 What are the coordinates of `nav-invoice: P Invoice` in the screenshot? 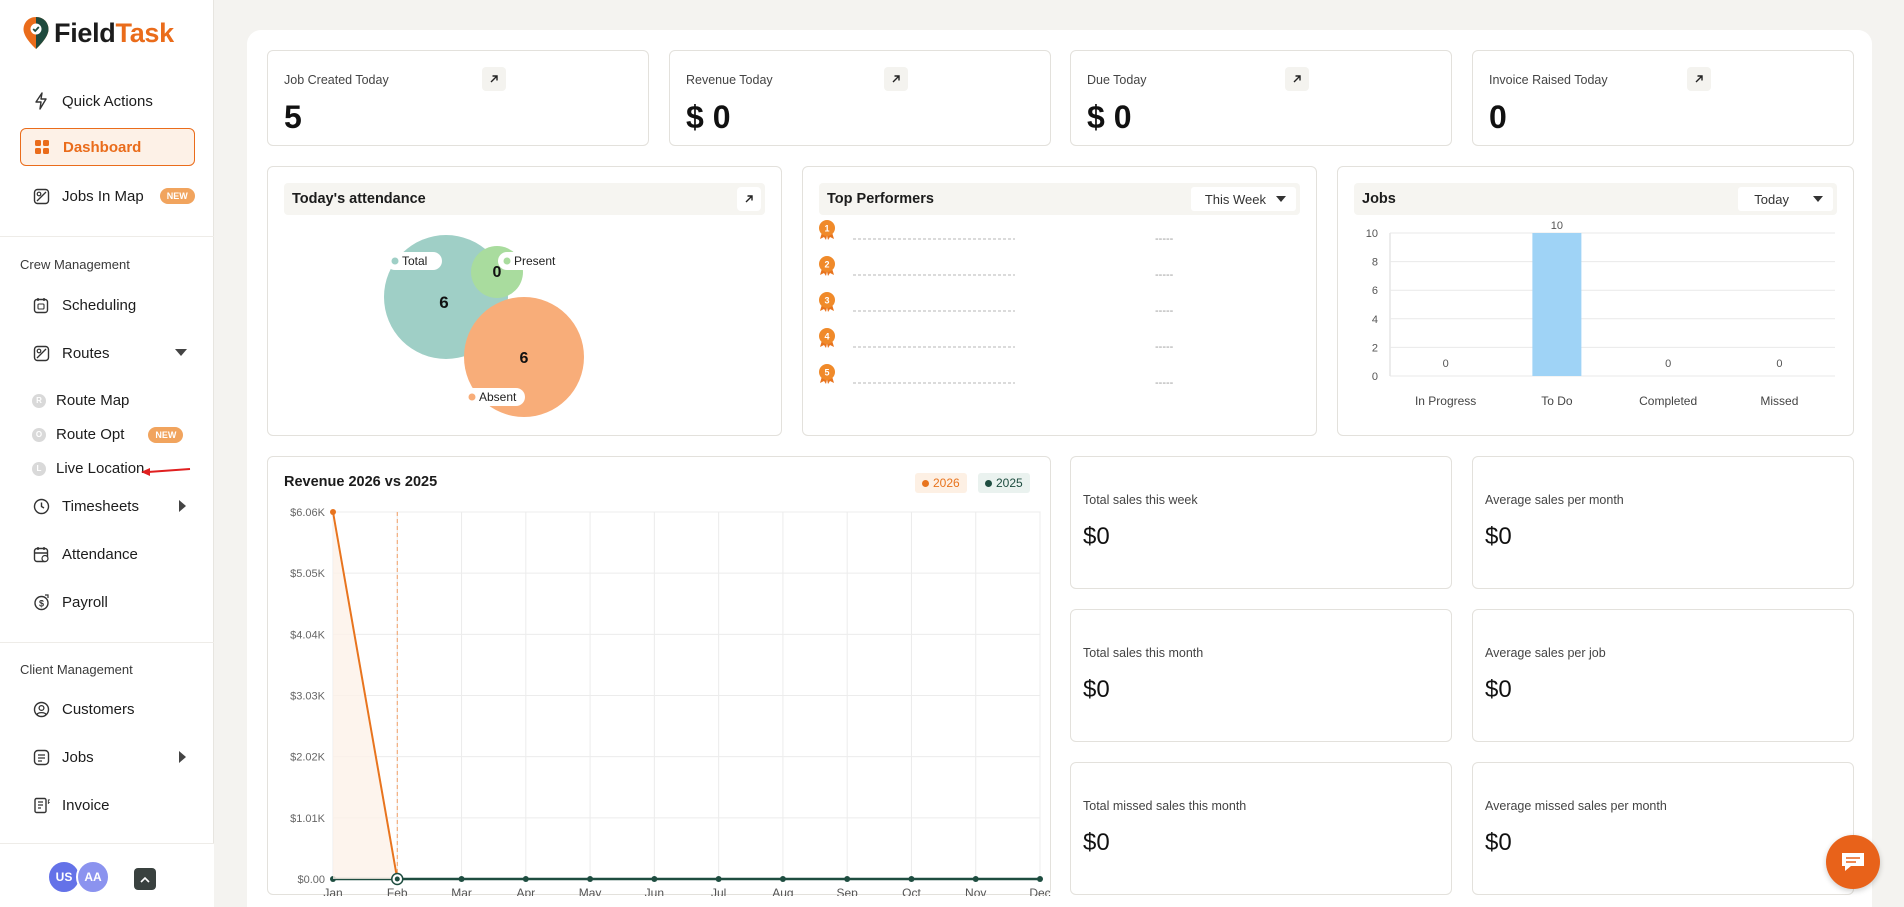 It's located at (107, 805).